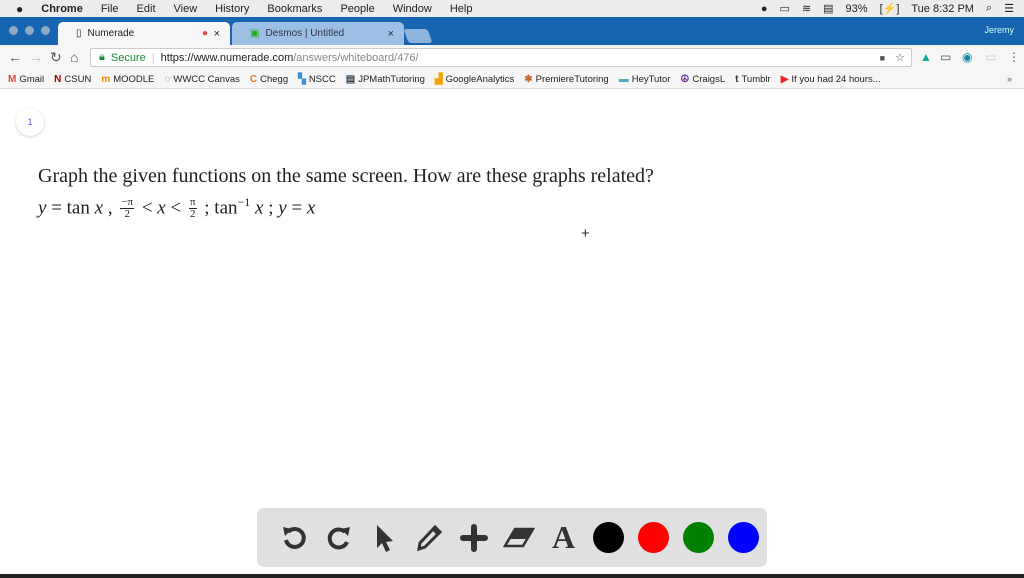 Image resolution: width=1024 pixels, height=578 pixels. Describe the element at coordinates (56, 57) in the screenshot. I see `reload-icon: ↻` at that location.